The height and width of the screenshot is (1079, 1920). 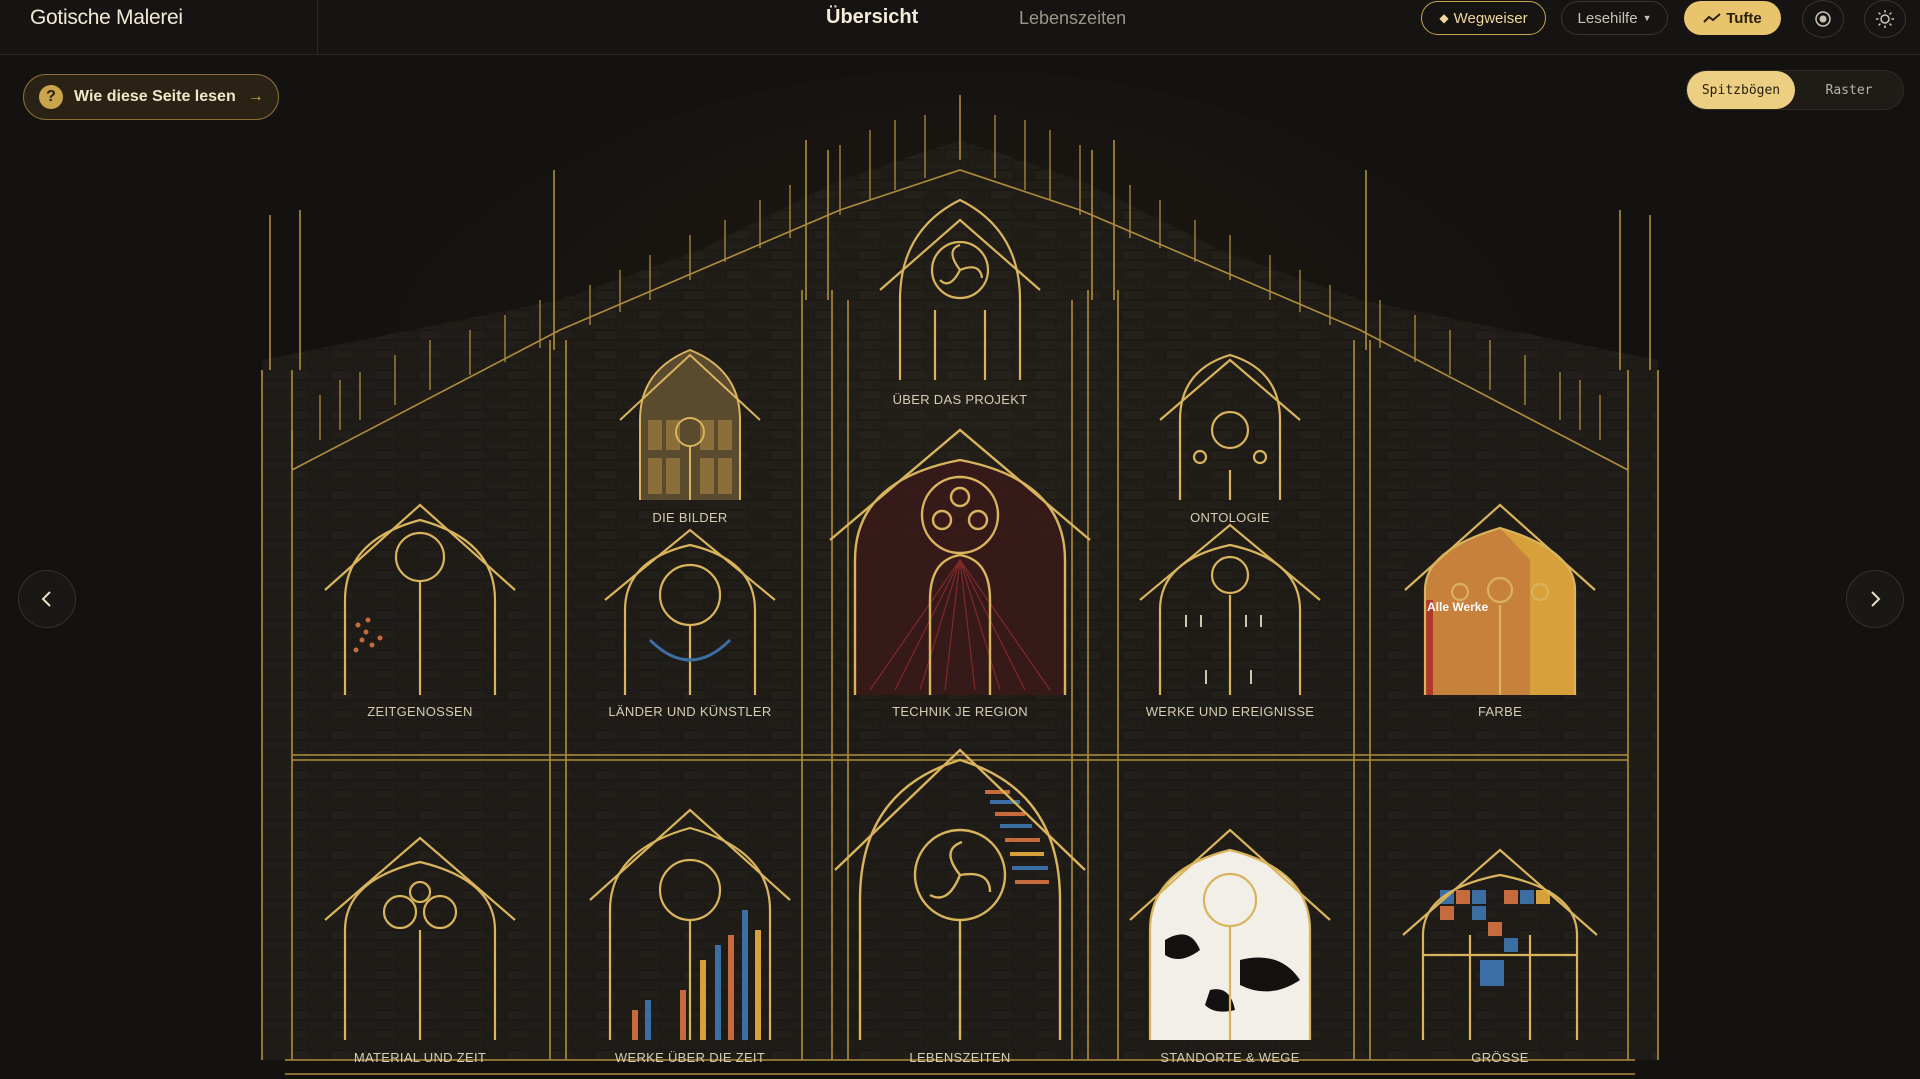 What do you see at coordinates (690, 517) in the screenshot?
I see `window-label-die-bilder: DIE BILDER` at bounding box center [690, 517].